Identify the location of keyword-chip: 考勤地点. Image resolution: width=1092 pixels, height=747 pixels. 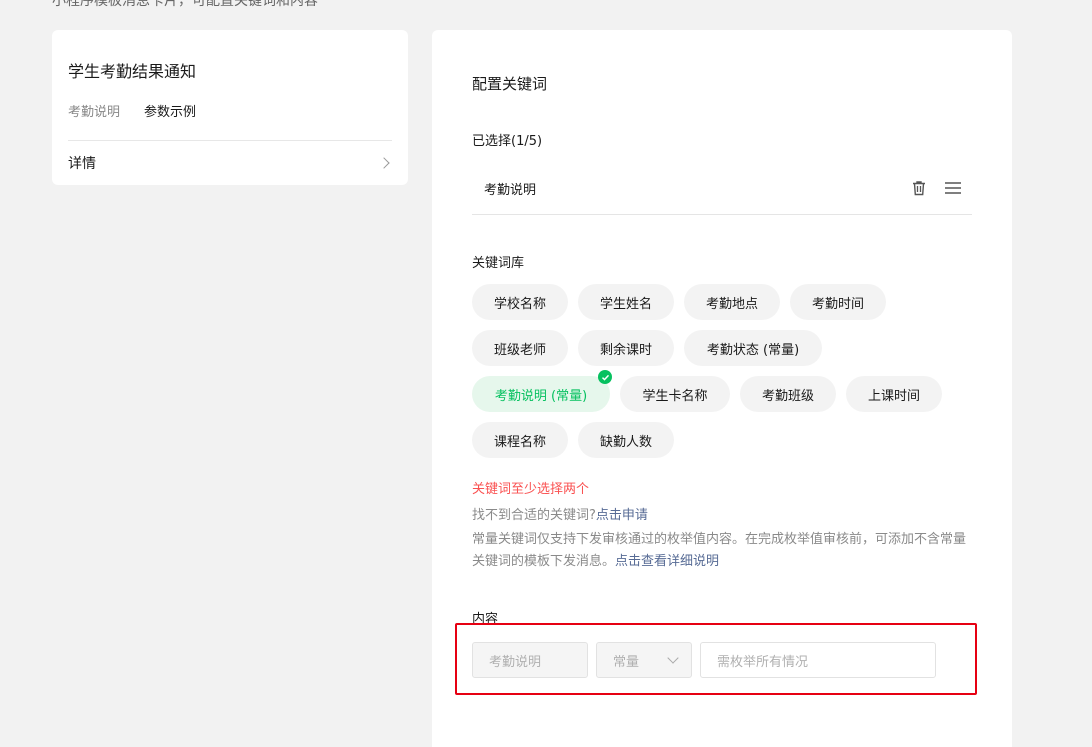
(732, 302).